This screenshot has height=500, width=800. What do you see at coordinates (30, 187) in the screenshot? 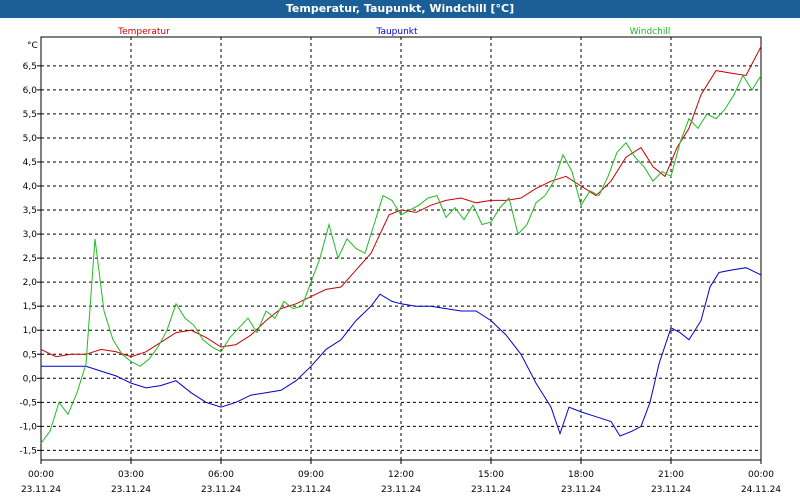
I see `y-tick-label: 4,0` at bounding box center [30, 187].